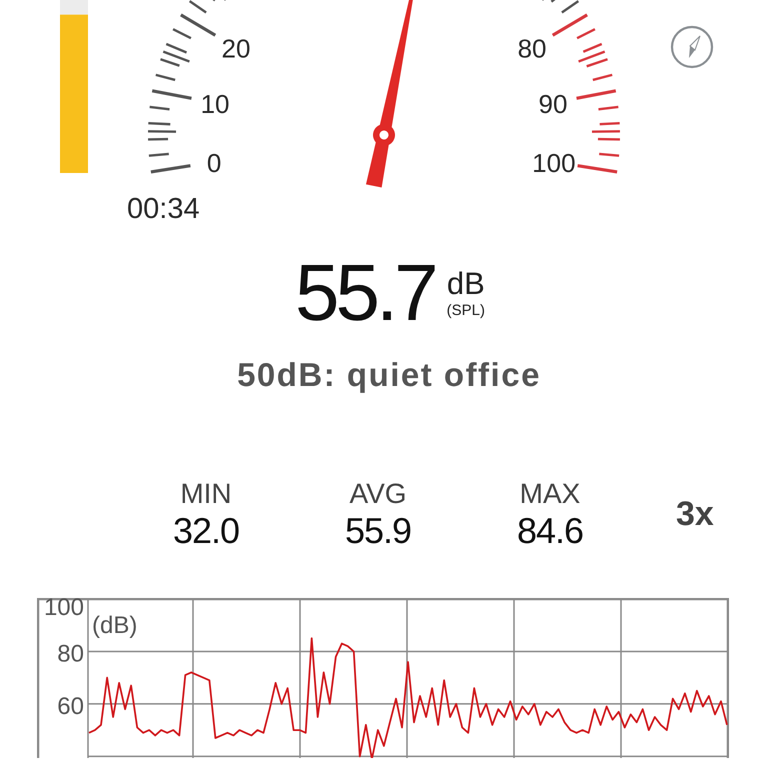 The width and height of the screenshot is (768, 764). What do you see at coordinates (550, 531) in the screenshot?
I see `stat-value: 84.6` at bounding box center [550, 531].